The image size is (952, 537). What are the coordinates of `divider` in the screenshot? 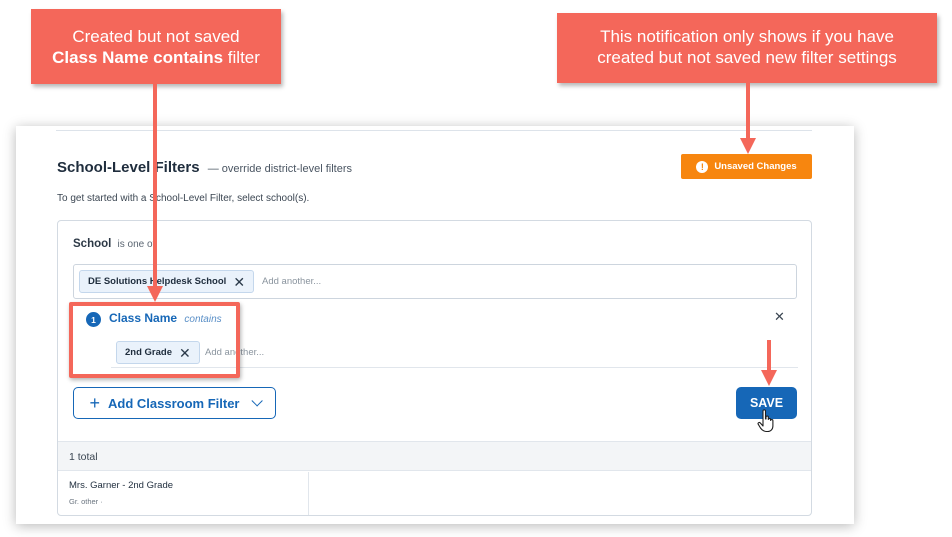 It's located at (434, 130).